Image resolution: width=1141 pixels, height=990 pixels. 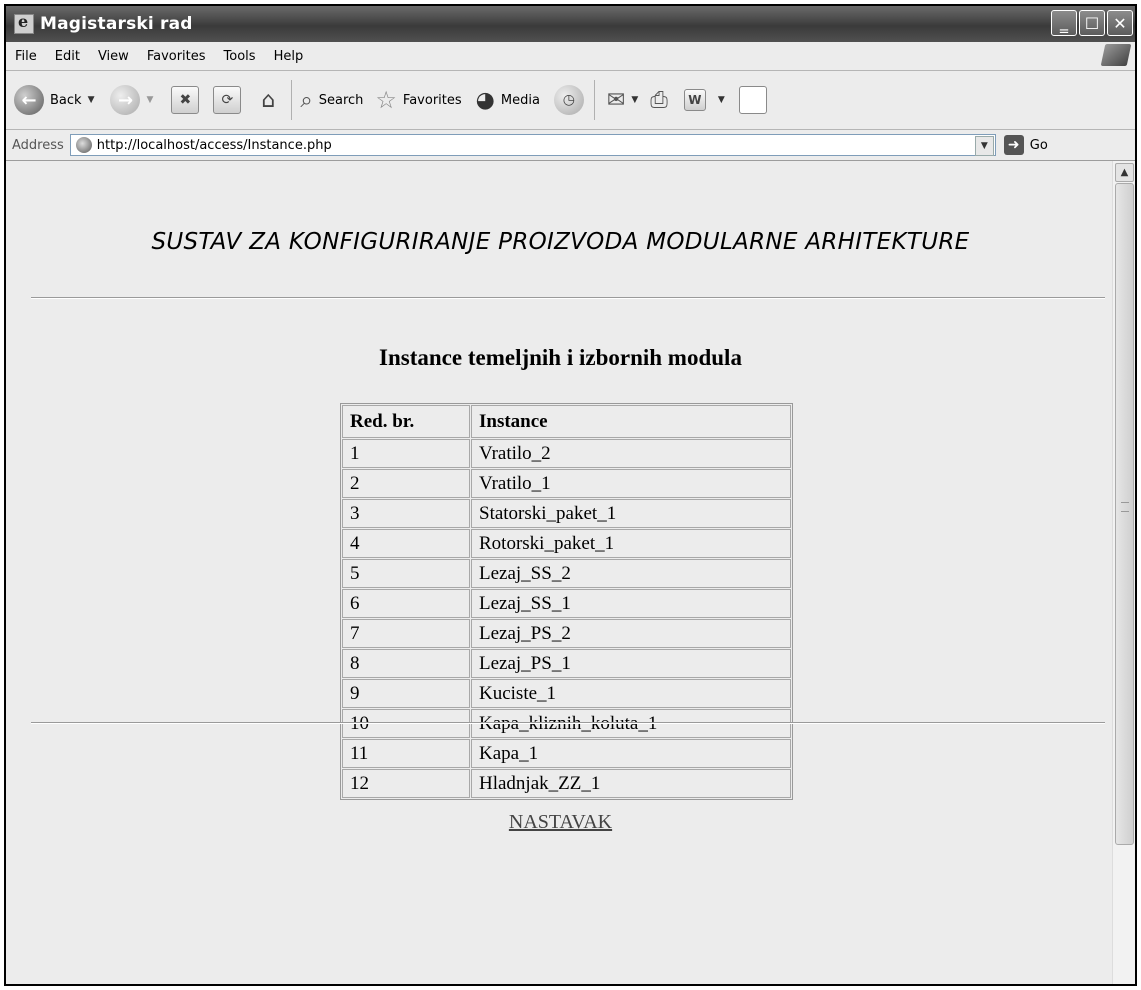 I want to click on table-row: 5 Lezaj_SS_2, so click(x=566, y=573).